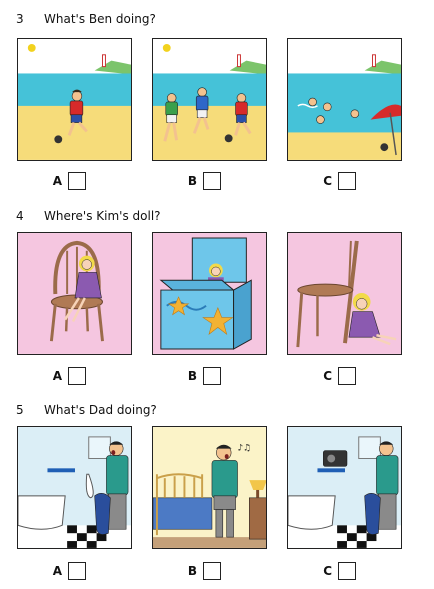  I want to click on picture-3c-swimming-sea, so click(344, 99).